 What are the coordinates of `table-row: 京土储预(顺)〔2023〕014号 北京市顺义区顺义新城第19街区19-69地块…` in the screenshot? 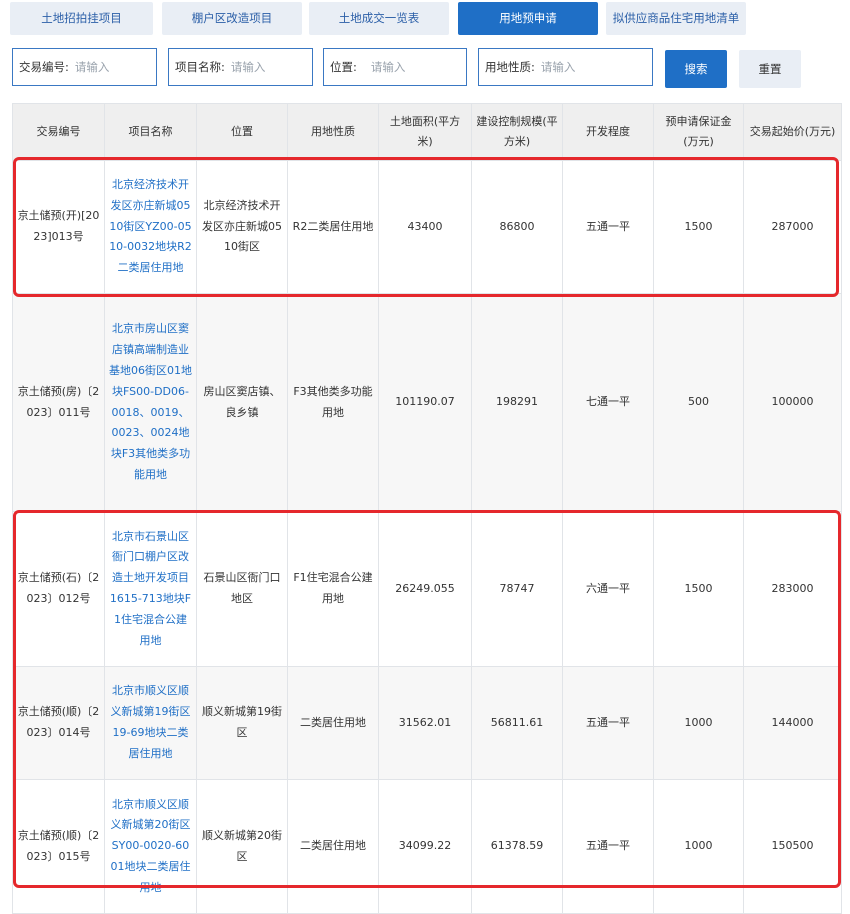 It's located at (427, 723).